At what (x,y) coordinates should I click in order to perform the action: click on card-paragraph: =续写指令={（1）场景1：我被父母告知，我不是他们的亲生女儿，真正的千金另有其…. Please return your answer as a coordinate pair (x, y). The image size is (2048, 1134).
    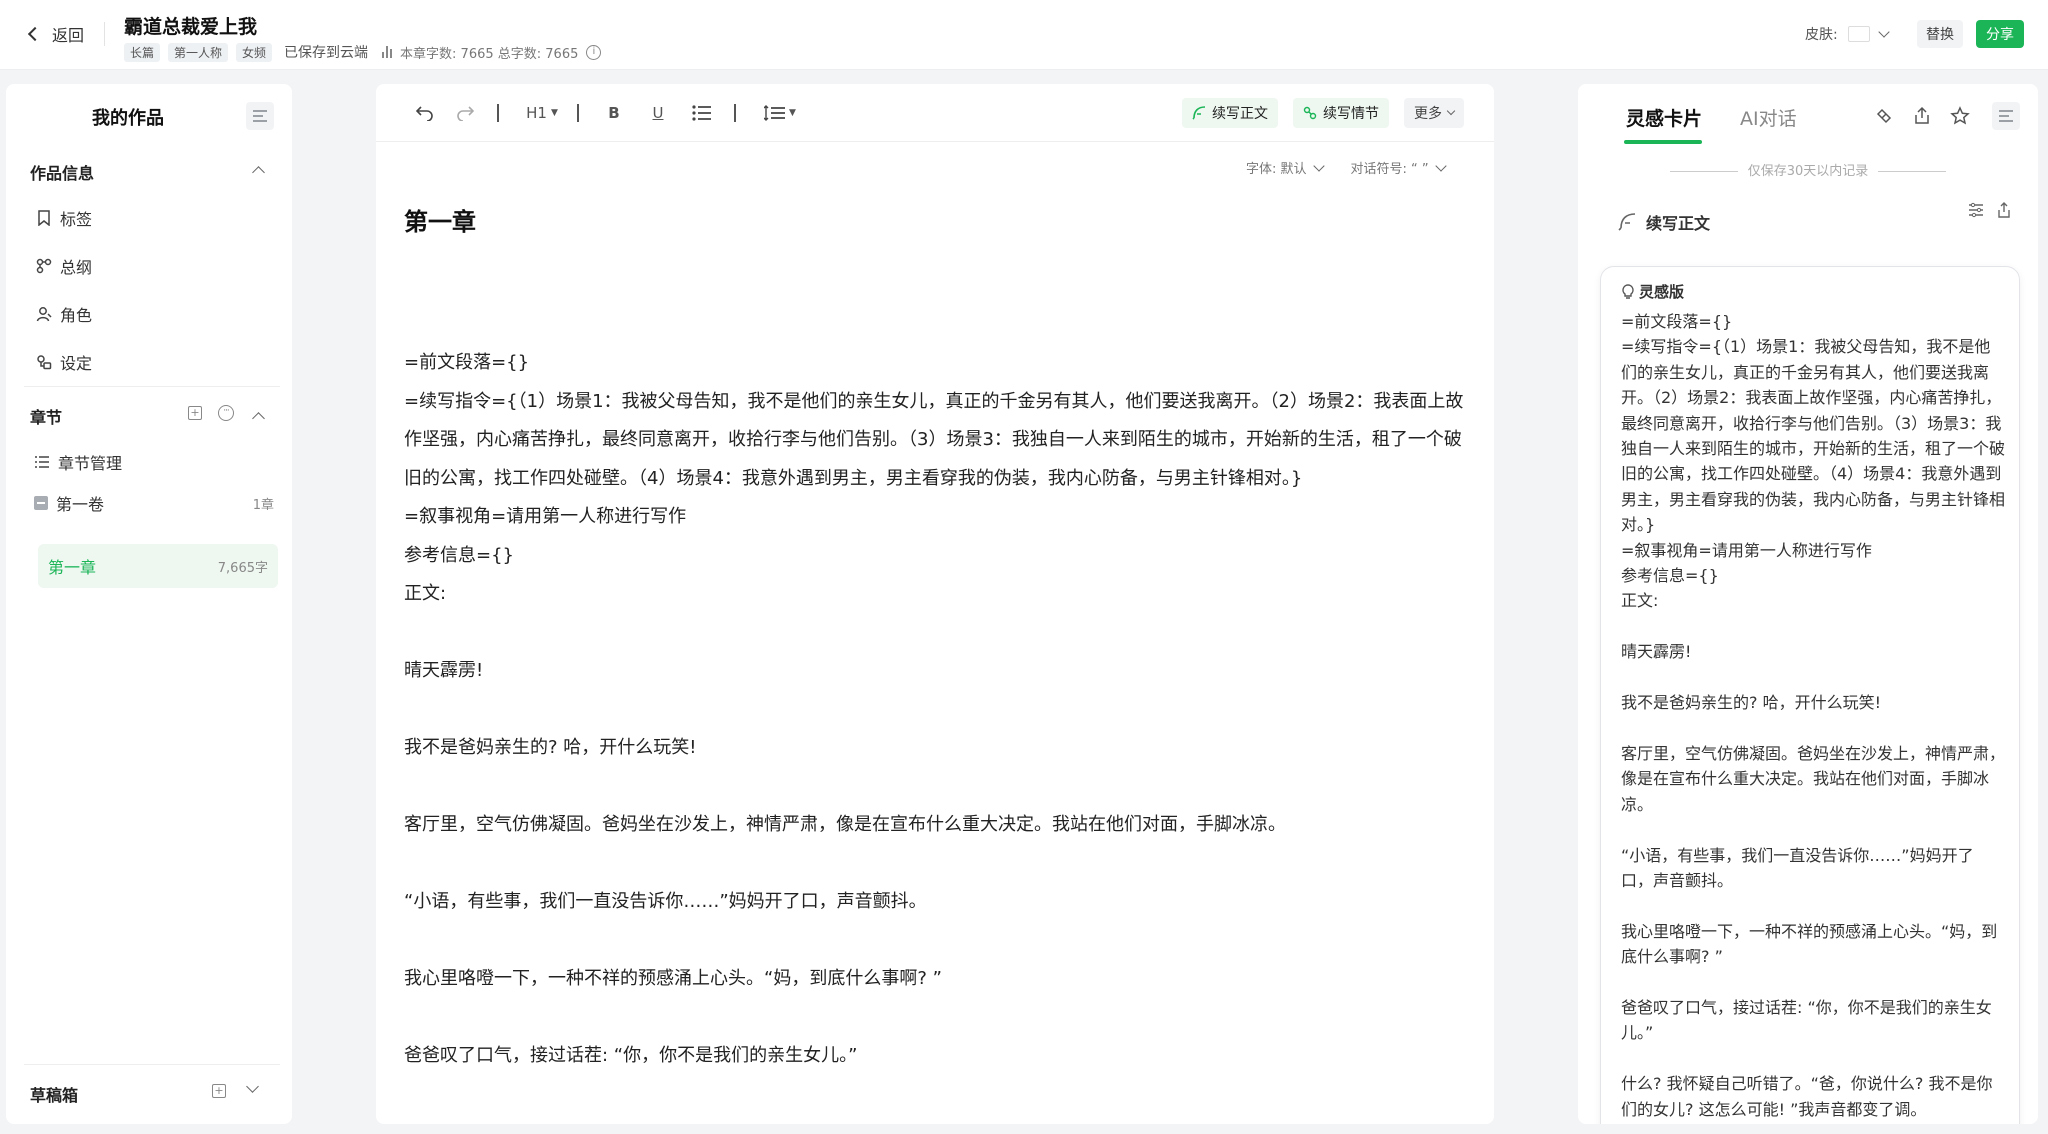
    Looking at the image, I should click on (1813, 436).